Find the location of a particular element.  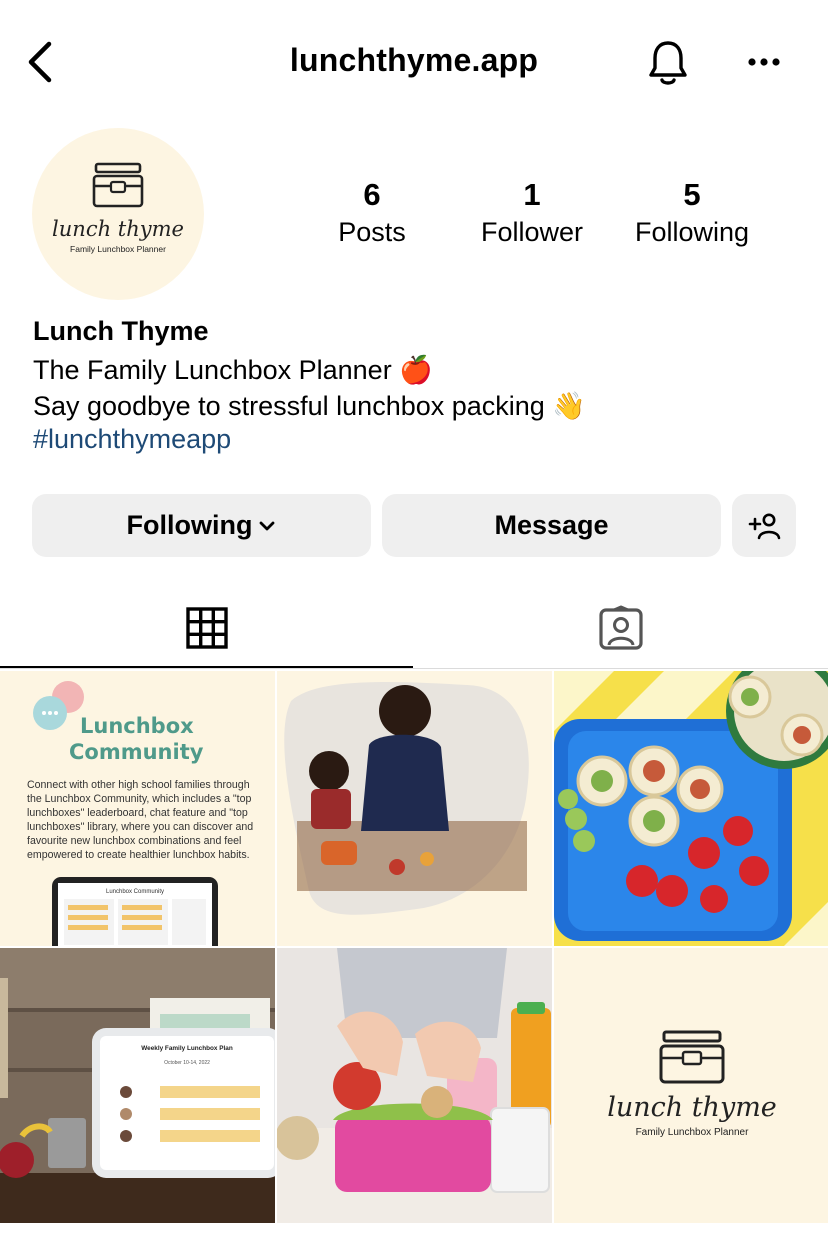

tab-divider is located at coordinates (414, 668).